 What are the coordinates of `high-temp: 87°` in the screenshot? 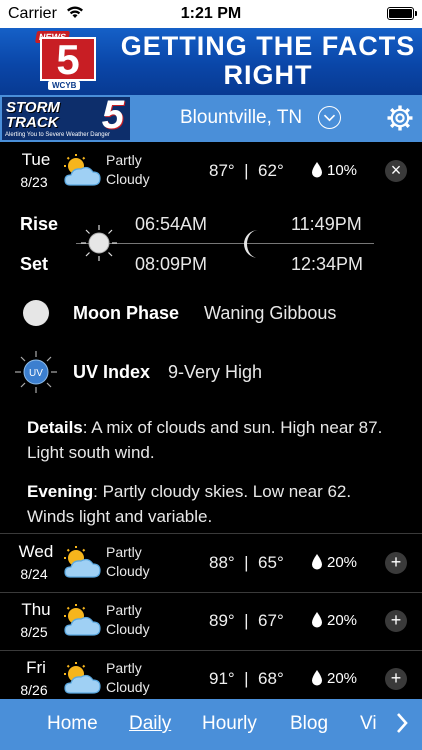 It's located at (222, 170).